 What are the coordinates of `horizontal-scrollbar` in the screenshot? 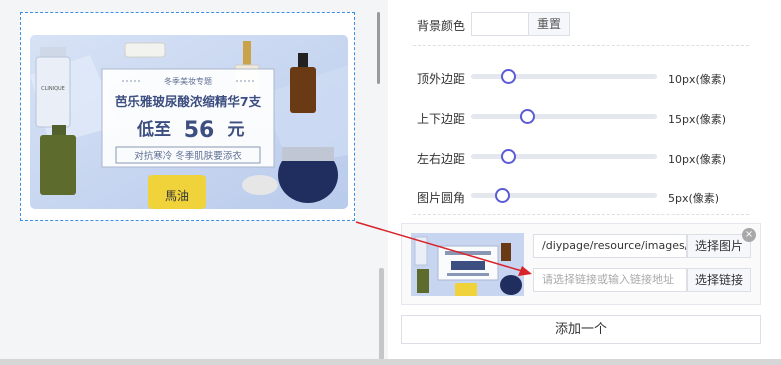 It's located at (390, 362).